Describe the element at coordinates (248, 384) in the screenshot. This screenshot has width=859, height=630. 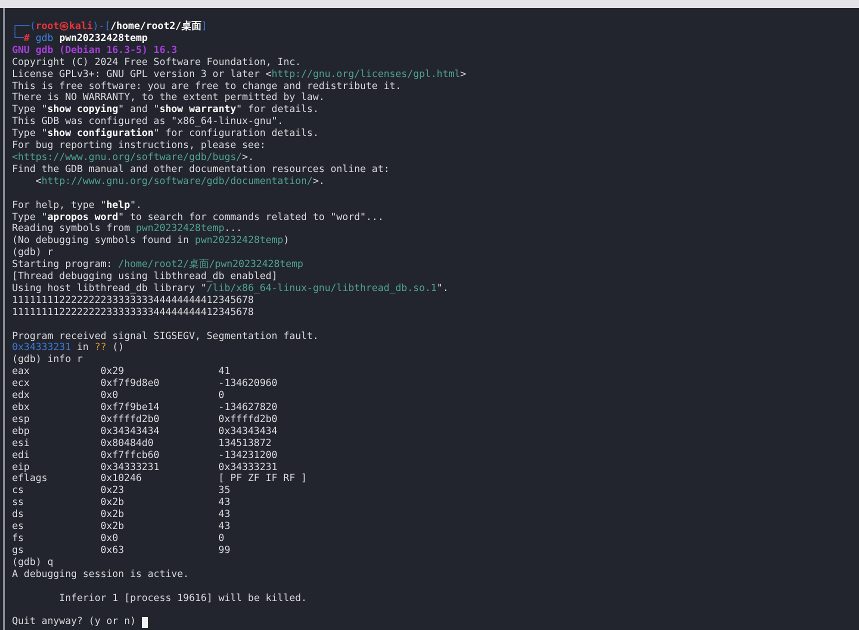
I see `register-natural-value: -134620960` at that location.